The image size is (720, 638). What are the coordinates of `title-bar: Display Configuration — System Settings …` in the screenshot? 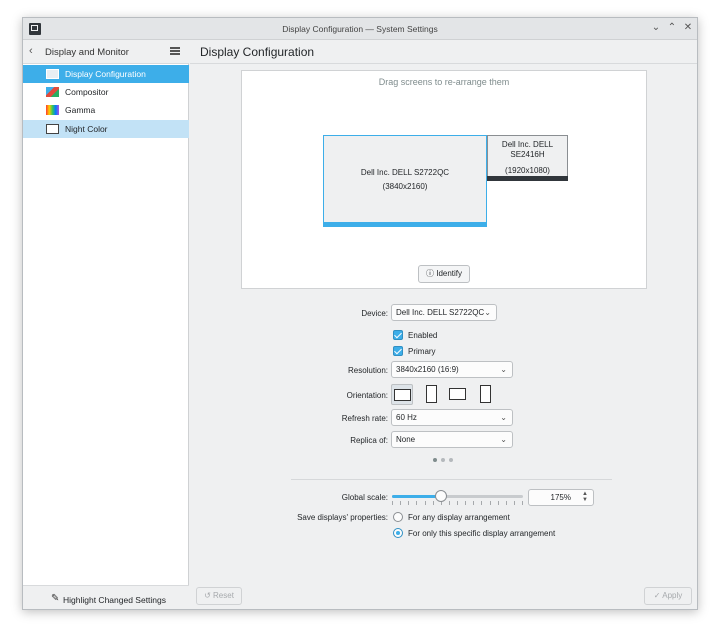 It's located at (360, 29).